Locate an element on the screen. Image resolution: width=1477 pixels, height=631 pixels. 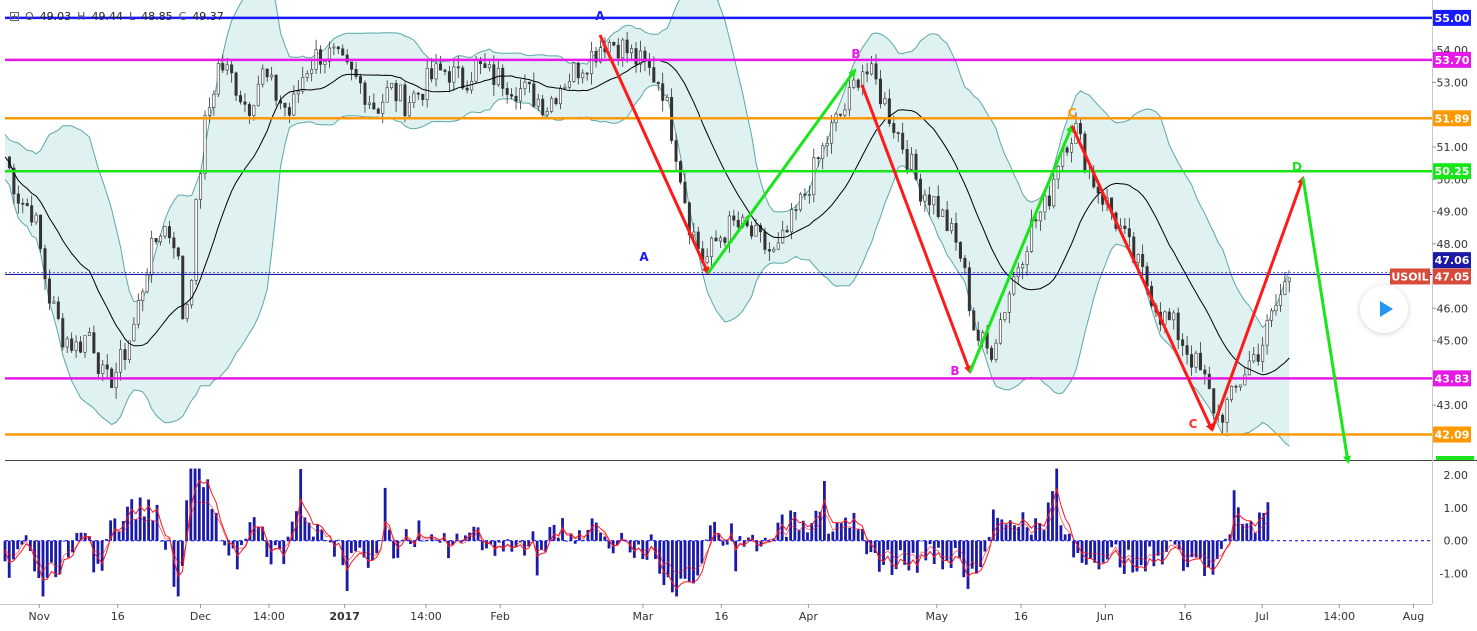
price-tick-label: 51.00 is located at coordinates (1453, 147).